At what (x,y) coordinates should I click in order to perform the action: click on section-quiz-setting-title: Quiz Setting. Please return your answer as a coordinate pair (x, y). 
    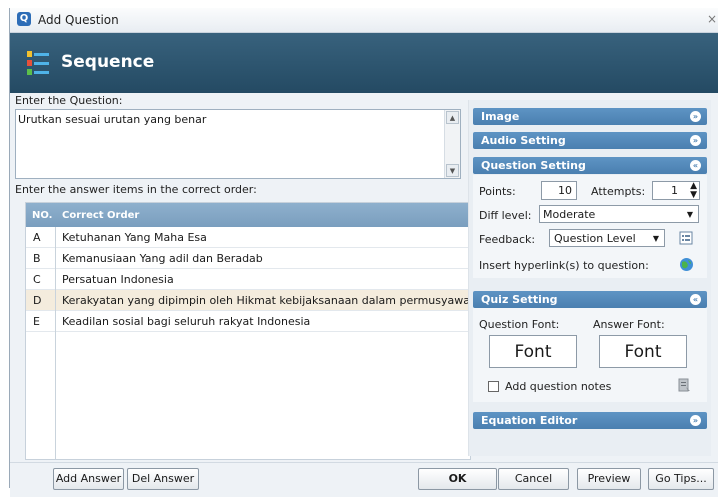
    Looking at the image, I should click on (519, 299).